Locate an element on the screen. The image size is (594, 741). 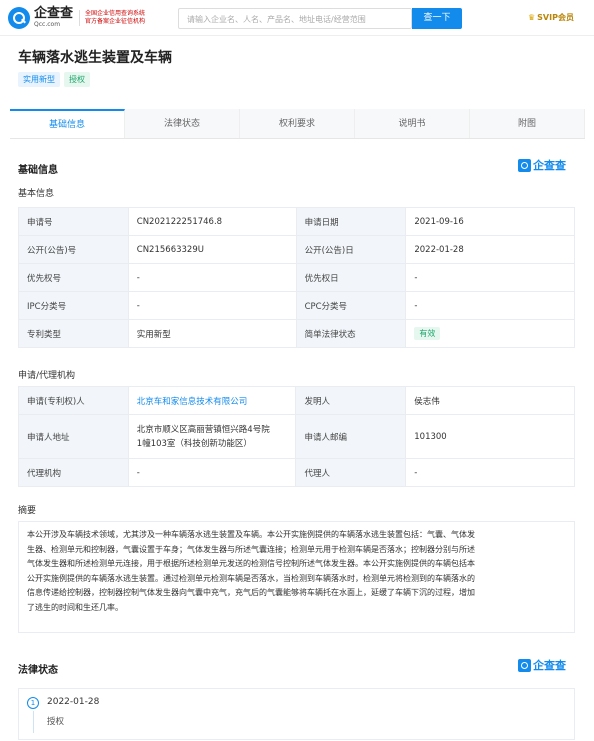
table-row: 专利类型 实用新型 简单法律状态 有效 is located at coordinates (296, 333).